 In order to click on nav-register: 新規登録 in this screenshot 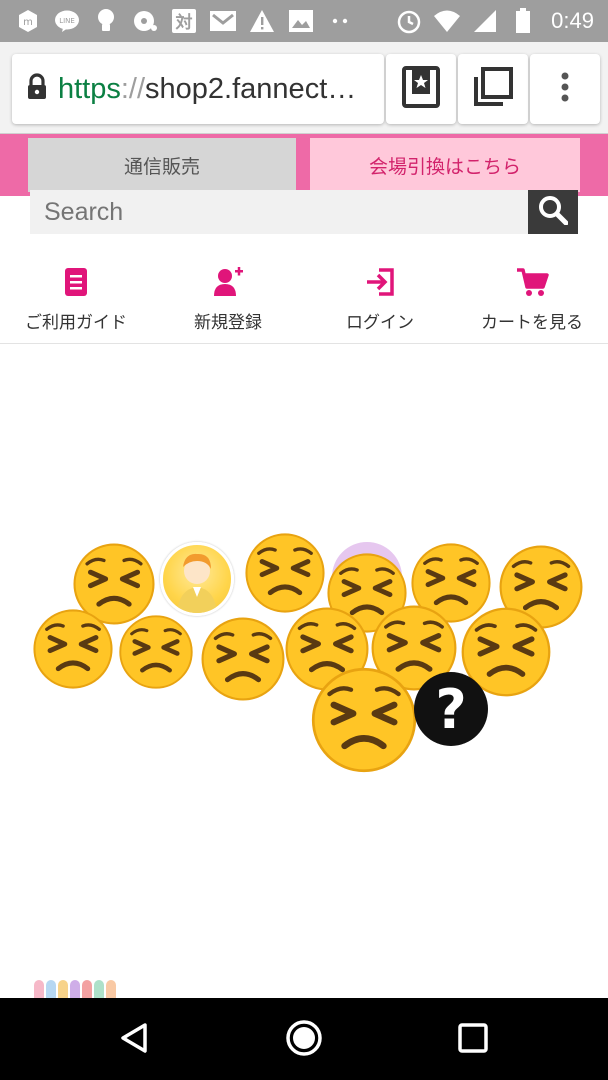, I will do `click(228, 300)`.